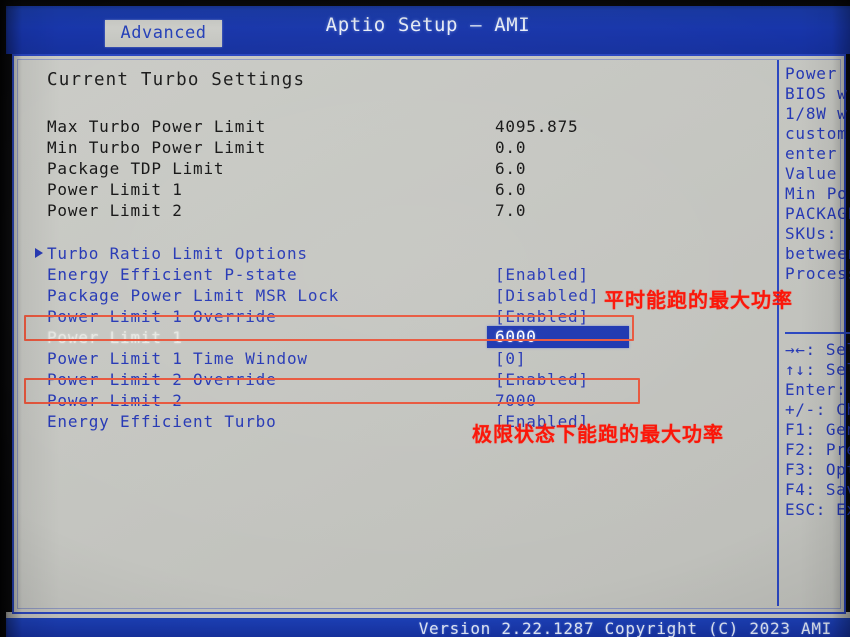 This screenshot has width=850, height=637. I want to click on help-line: Process, so click(817, 273).